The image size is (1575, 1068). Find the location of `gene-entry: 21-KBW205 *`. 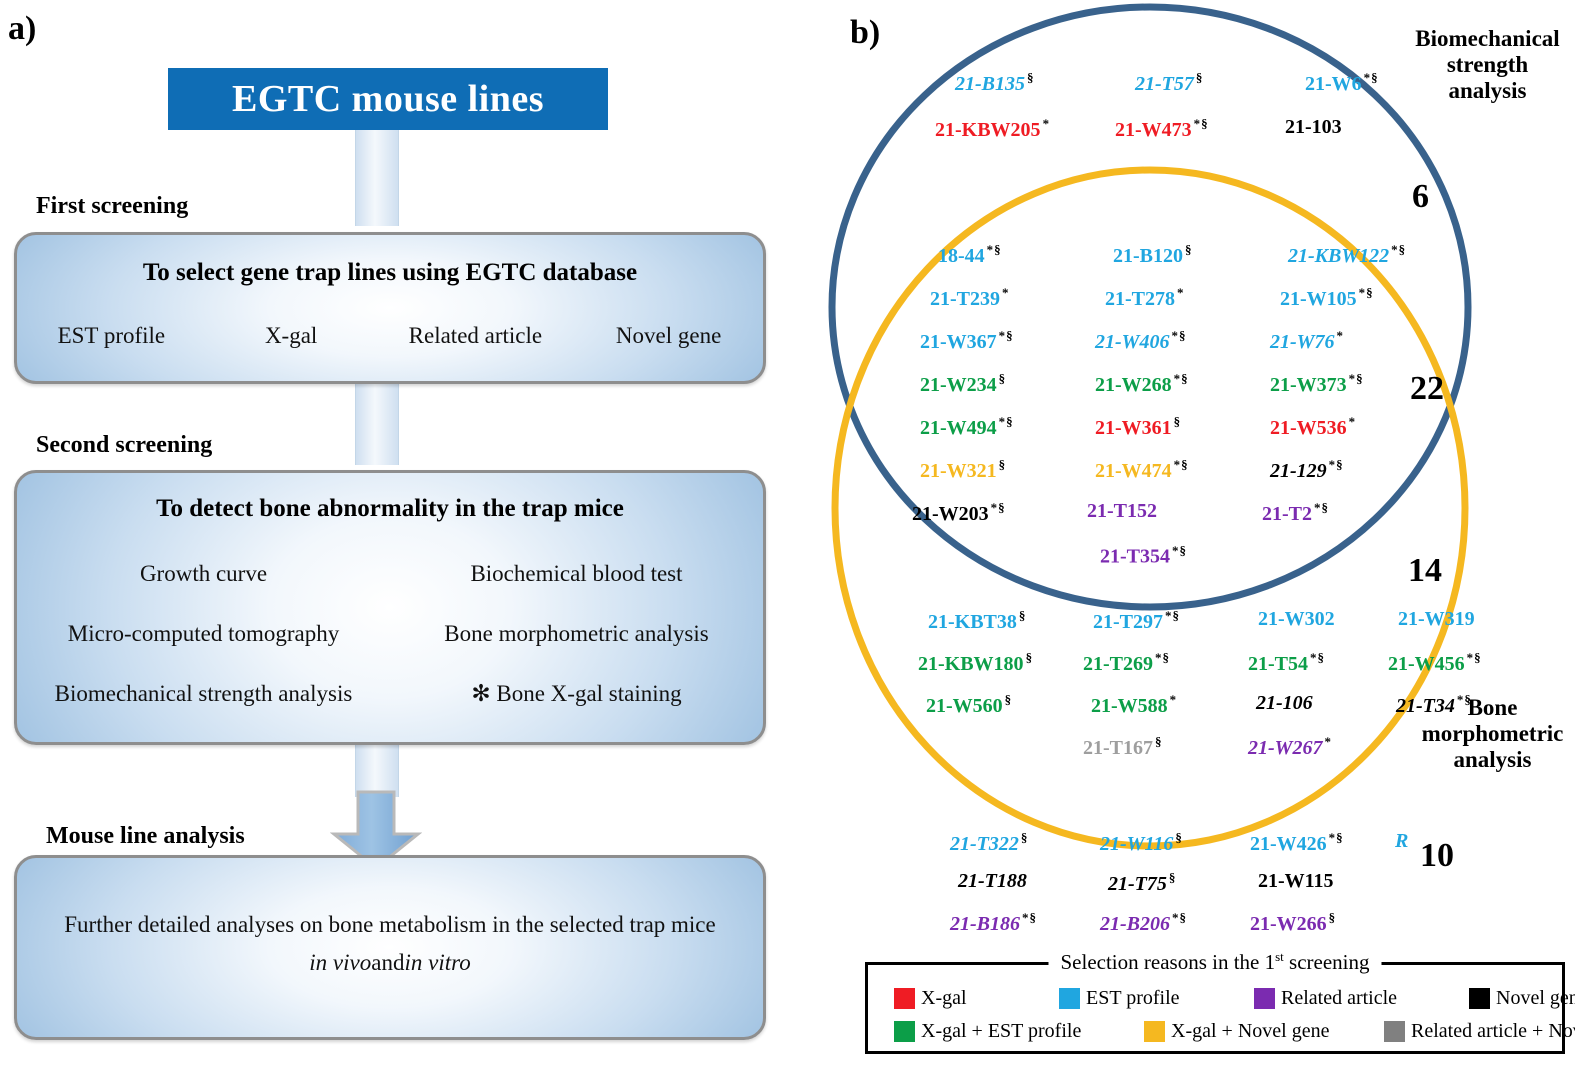

gene-entry: 21-KBW205 * is located at coordinates (993, 128).